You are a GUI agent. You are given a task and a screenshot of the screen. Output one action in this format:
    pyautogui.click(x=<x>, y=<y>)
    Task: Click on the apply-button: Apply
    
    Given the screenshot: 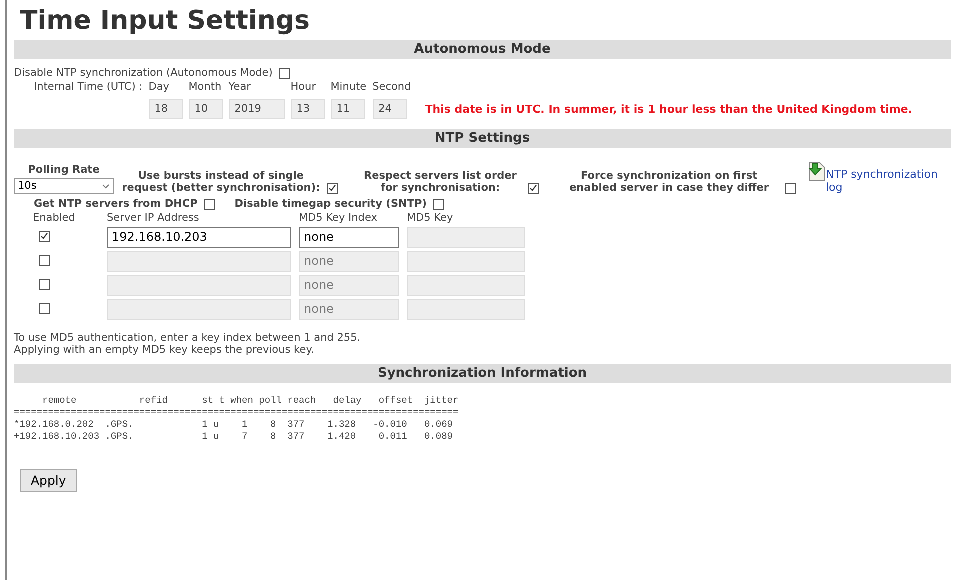 What is the action you would take?
    pyautogui.click(x=49, y=480)
    